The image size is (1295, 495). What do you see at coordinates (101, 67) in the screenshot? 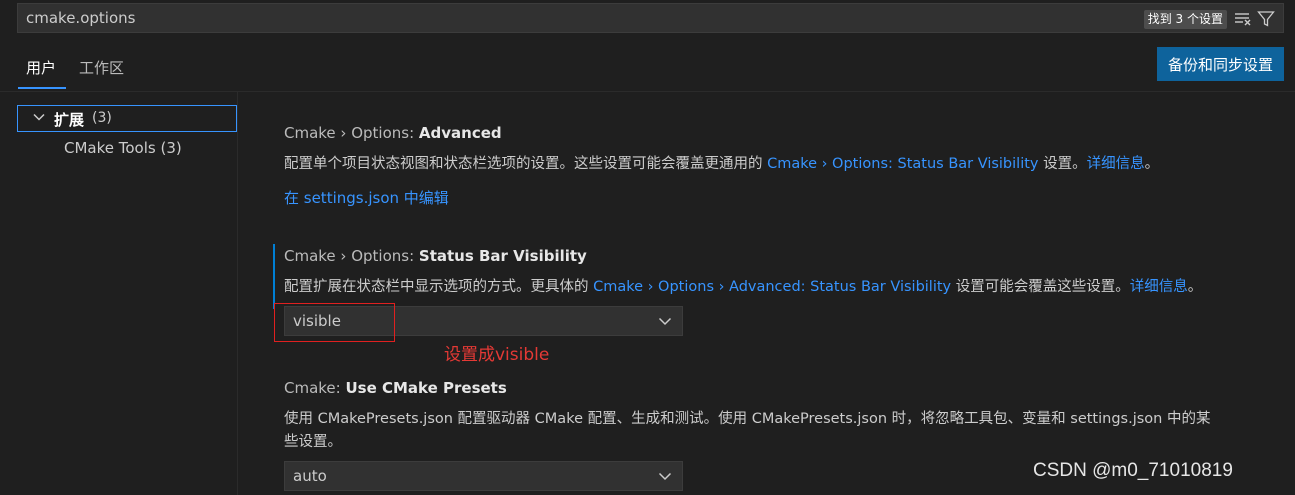
I see `tab-workspace: 工作区` at bounding box center [101, 67].